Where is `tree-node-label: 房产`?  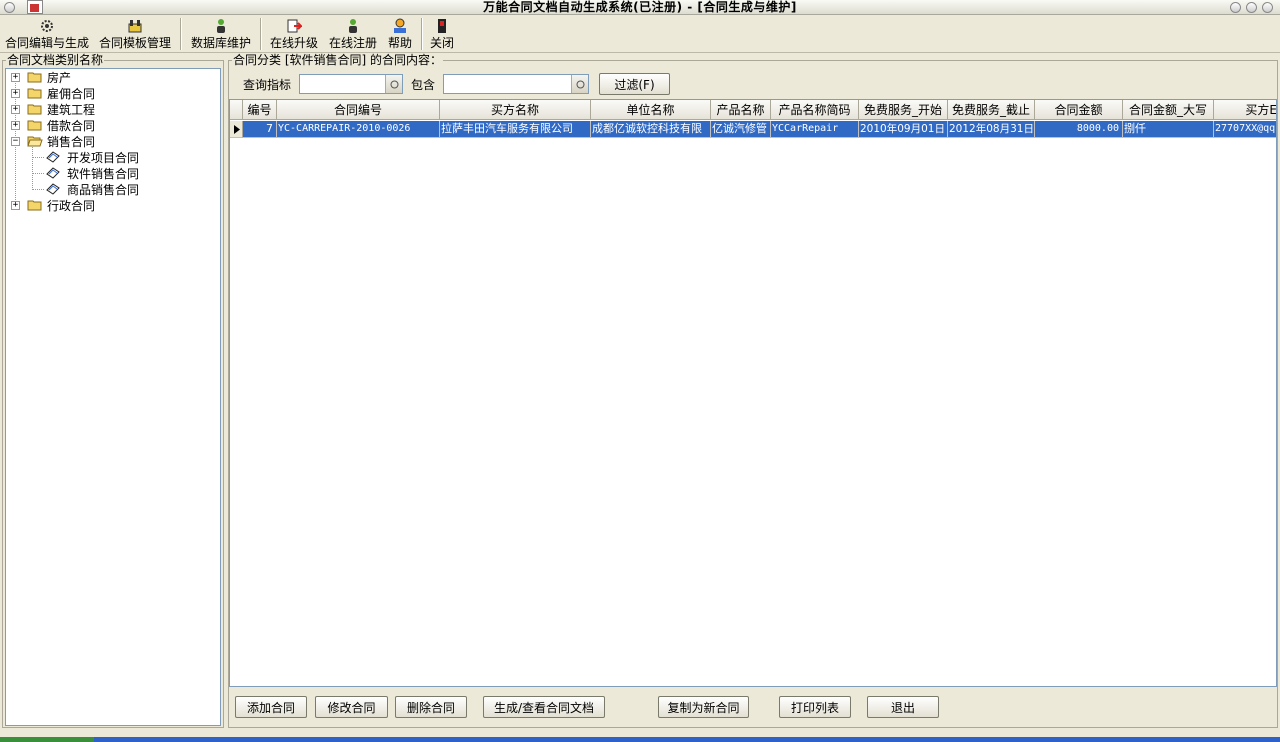
tree-node-label: 房产 is located at coordinates (59, 77).